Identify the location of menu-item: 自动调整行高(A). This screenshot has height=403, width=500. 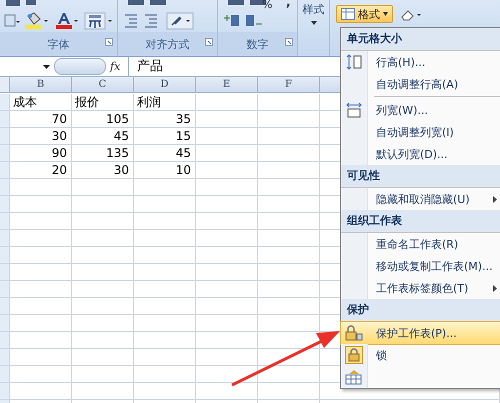
(420, 84).